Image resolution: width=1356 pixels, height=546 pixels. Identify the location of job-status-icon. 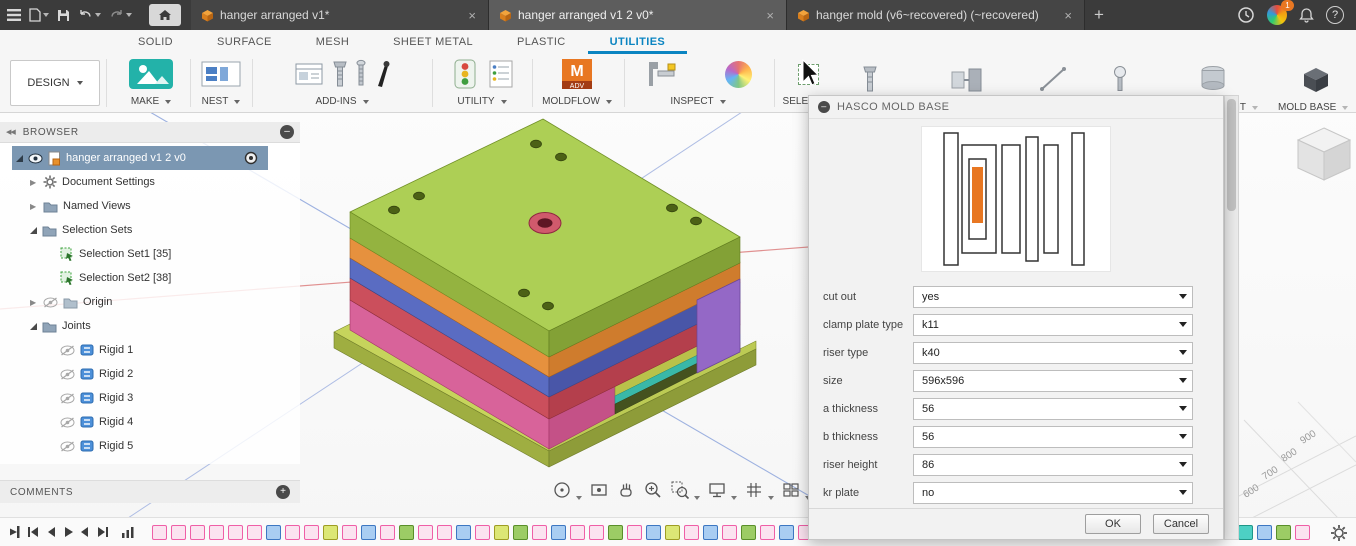
(1246, 15).